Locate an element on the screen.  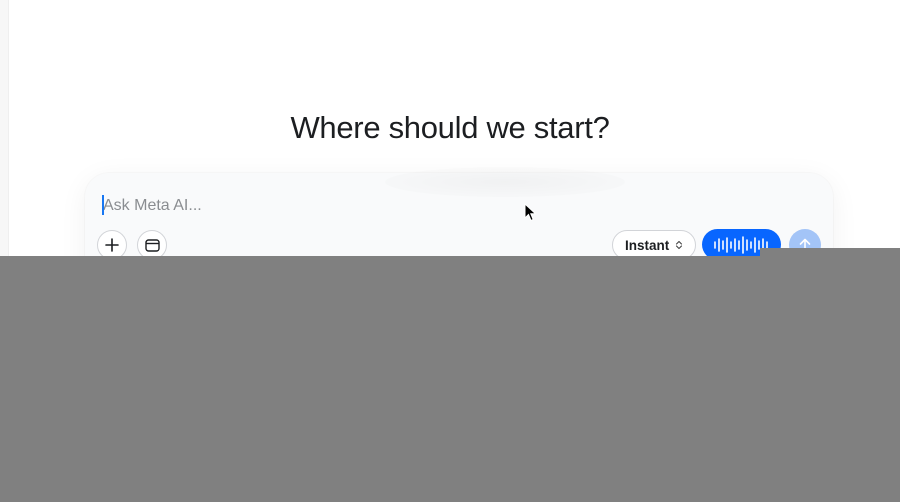
mouse-pointer-icon is located at coordinates (530, 212).